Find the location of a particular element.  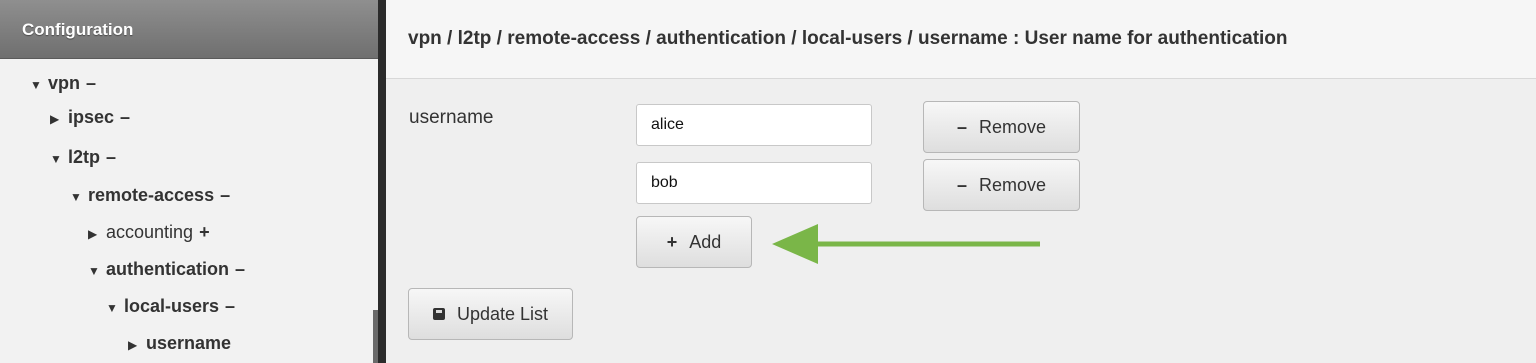

tree-item-accounting: ▶ accounting + is located at coordinates (149, 232).